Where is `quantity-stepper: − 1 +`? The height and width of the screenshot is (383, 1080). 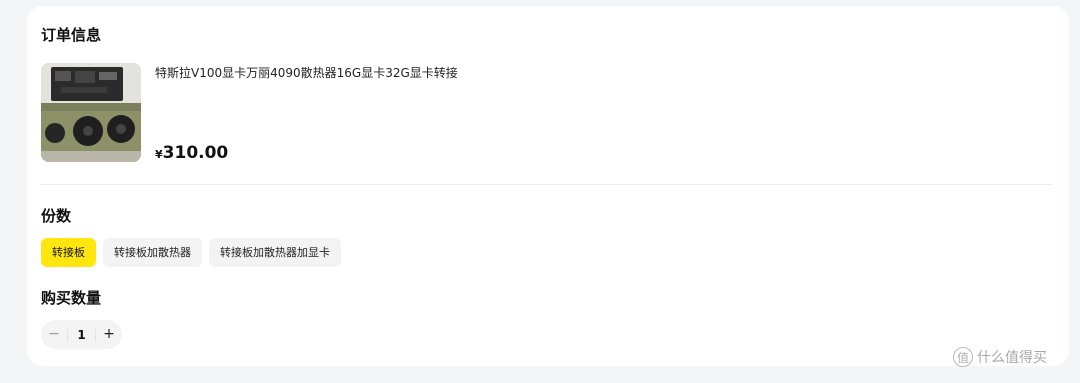
quantity-stepper: − 1 + is located at coordinates (81, 334).